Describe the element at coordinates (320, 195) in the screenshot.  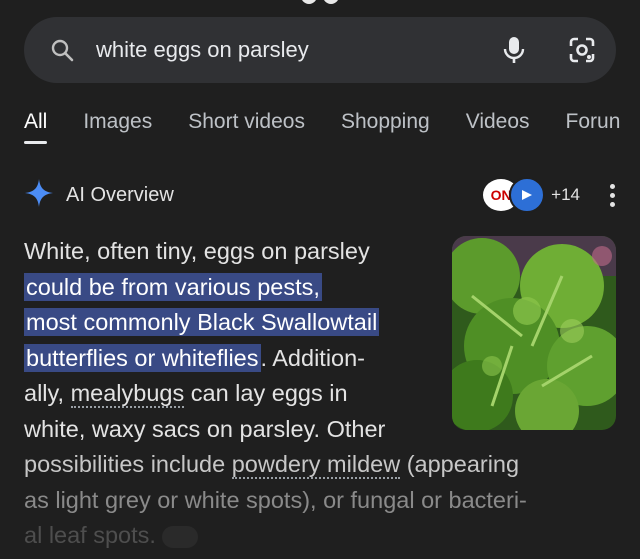
I see `ai-overview-header: AI Overview ON +14` at that location.